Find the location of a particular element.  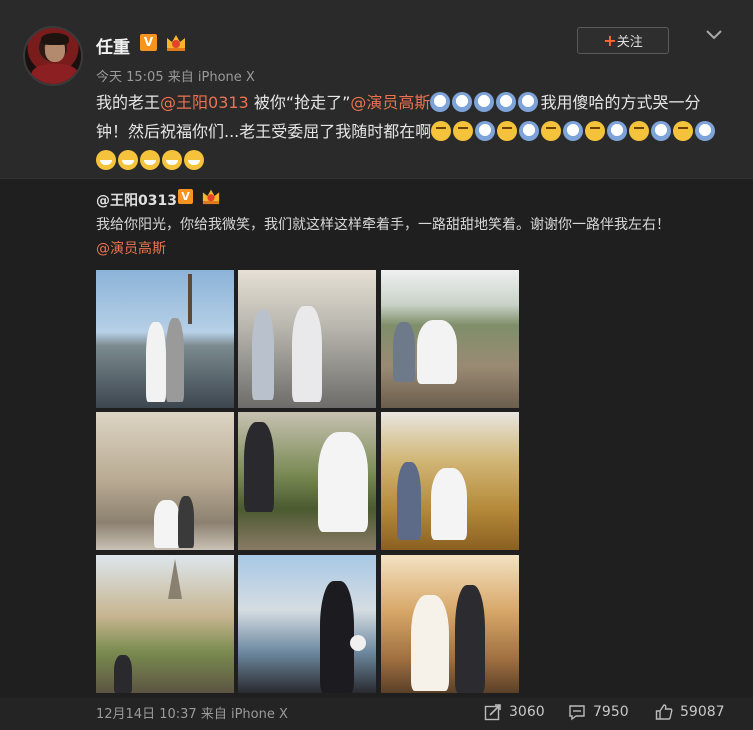

avatar is located at coordinates (53, 56).